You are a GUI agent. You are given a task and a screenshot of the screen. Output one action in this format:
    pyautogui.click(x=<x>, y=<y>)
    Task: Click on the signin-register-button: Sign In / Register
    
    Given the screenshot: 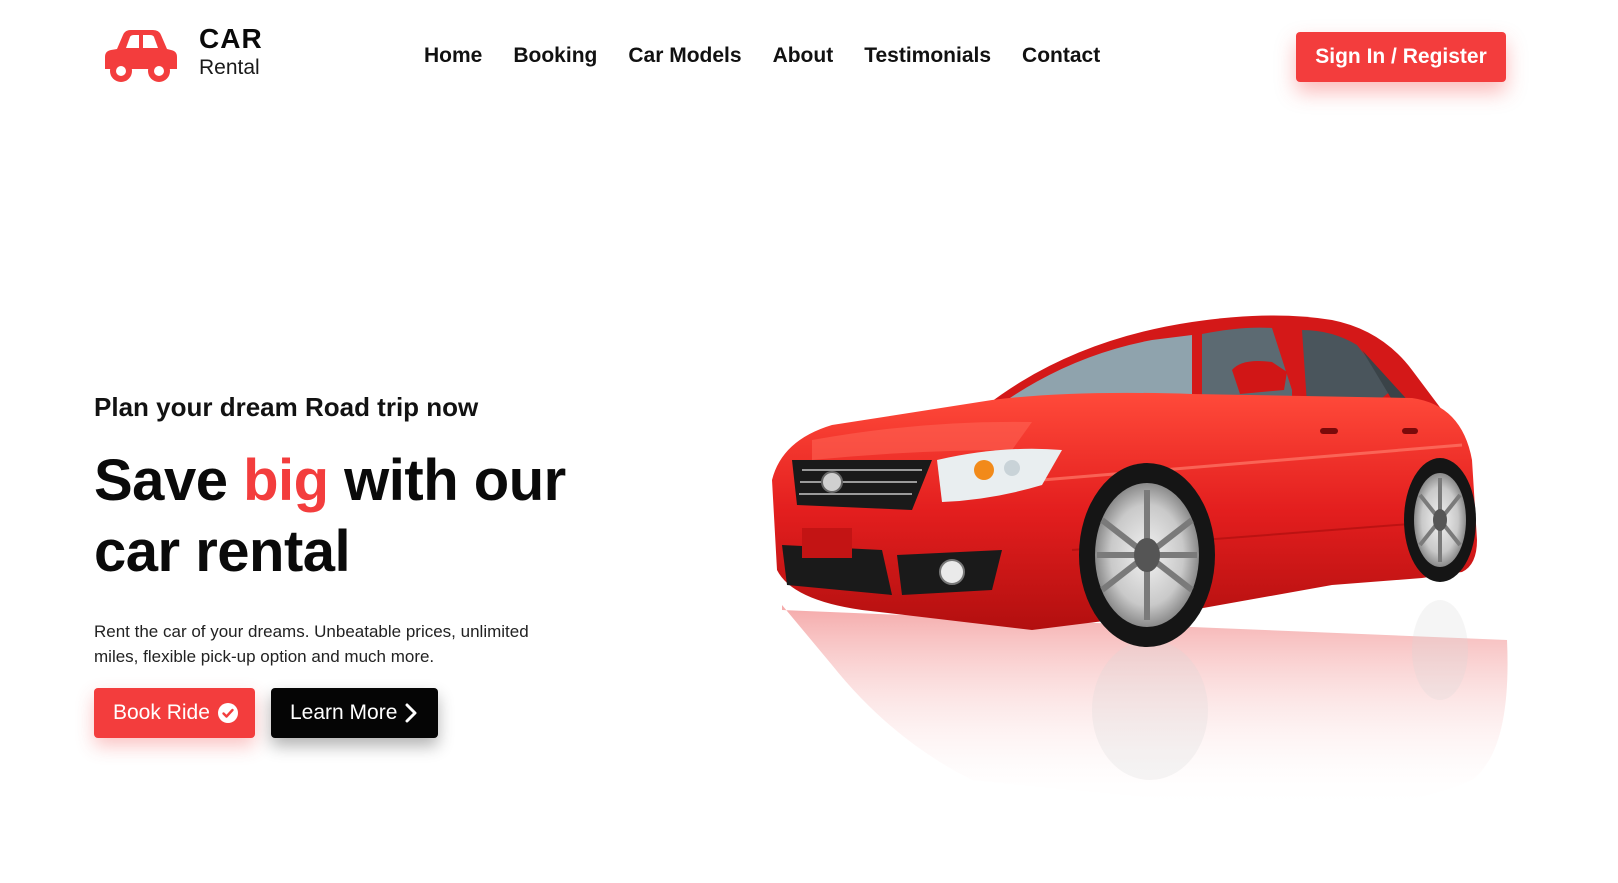 What is the action you would take?
    pyautogui.click(x=1401, y=57)
    